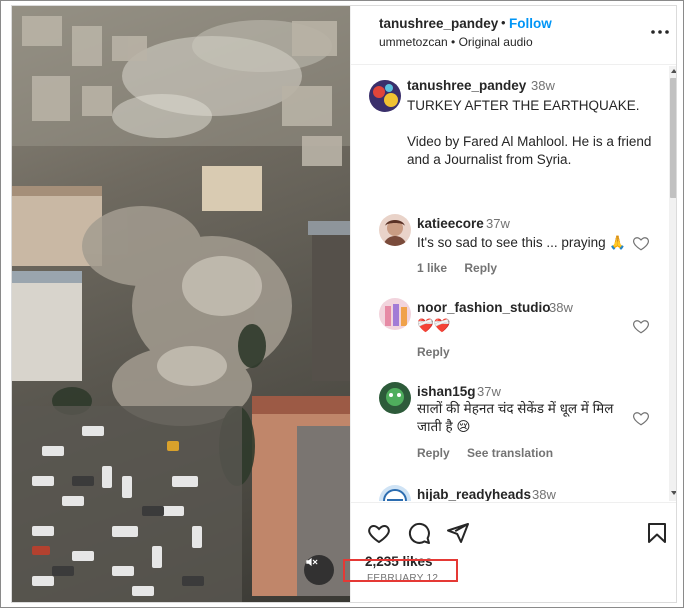  Describe the element at coordinates (446, 391) in the screenshot. I see `comment-username: ishan15g` at that location.